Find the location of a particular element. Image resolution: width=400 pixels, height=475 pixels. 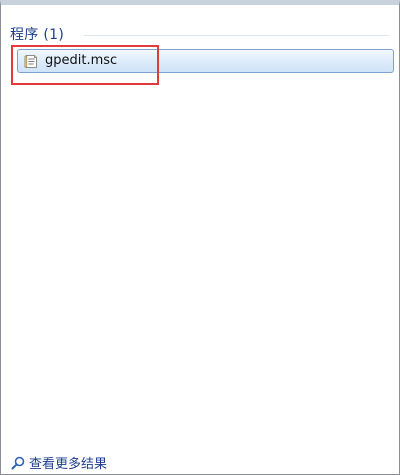

msc-file-icon is located at coordinates (31, 61).